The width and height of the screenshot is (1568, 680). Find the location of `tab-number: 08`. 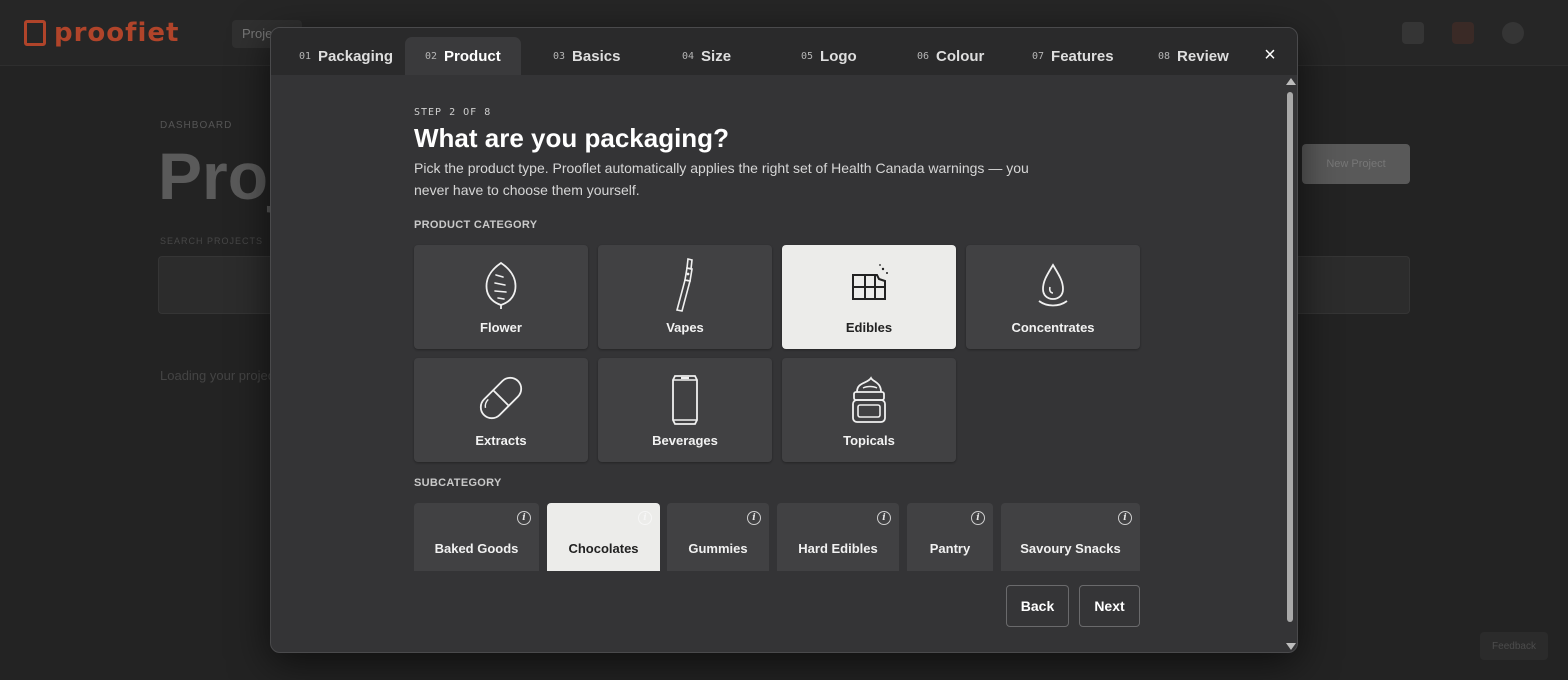

tab-number: 08 is located at coordinates (1164, 56).